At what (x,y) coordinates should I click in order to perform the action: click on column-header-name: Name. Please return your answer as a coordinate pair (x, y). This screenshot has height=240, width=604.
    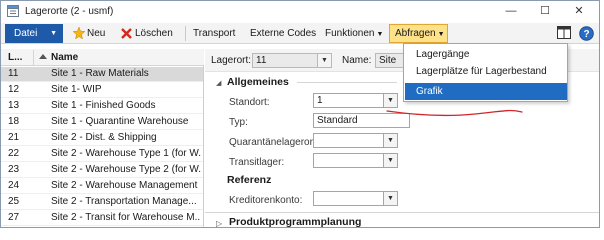
    Looking at the image, I should click on (64, 57).